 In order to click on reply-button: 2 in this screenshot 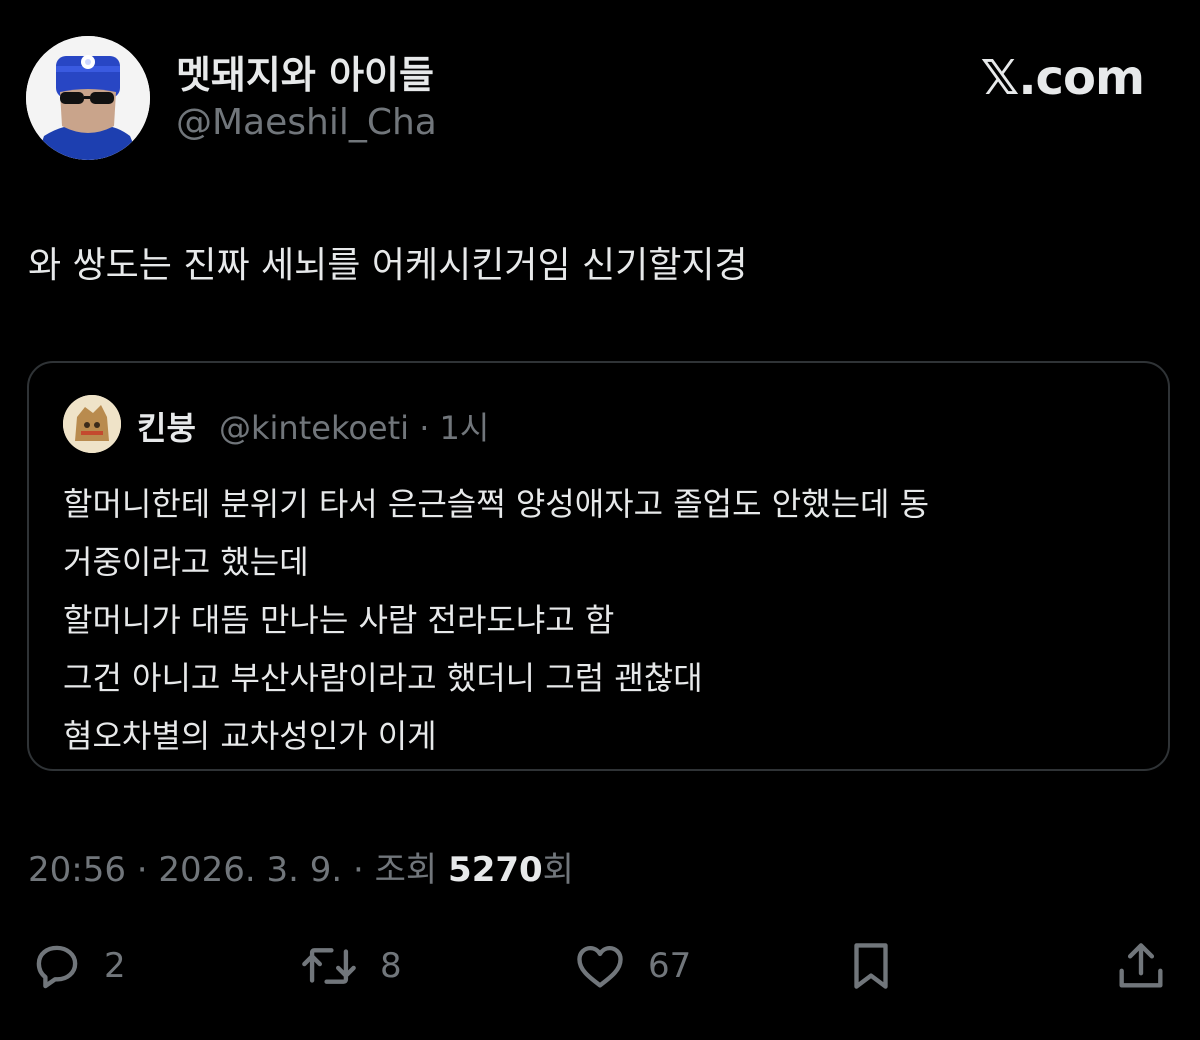, I will do `click(77, 966)`.